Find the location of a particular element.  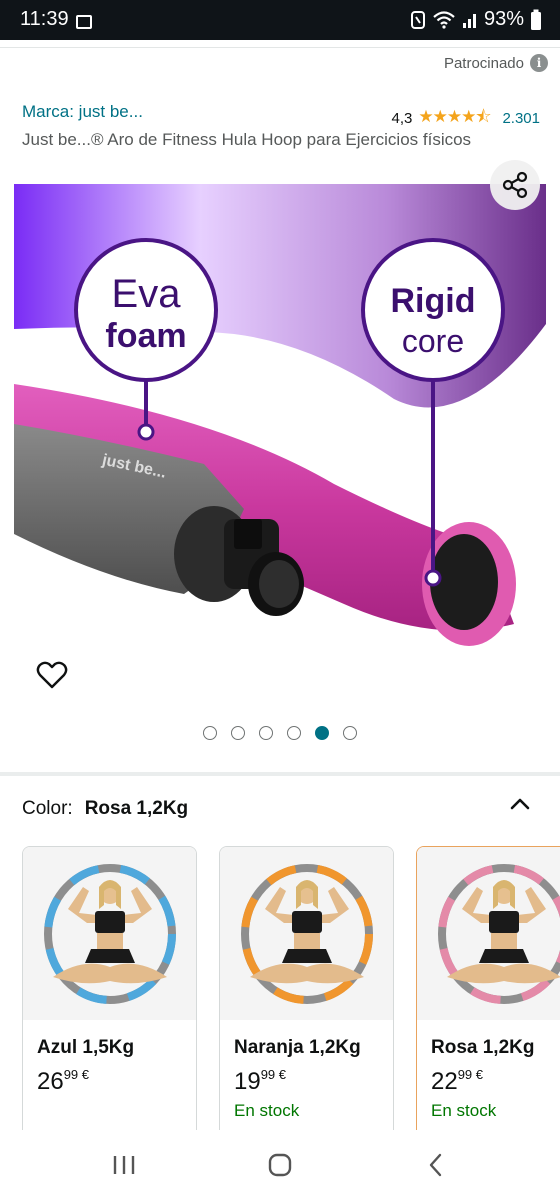

heart-icon is located at coordinates (52, 675).